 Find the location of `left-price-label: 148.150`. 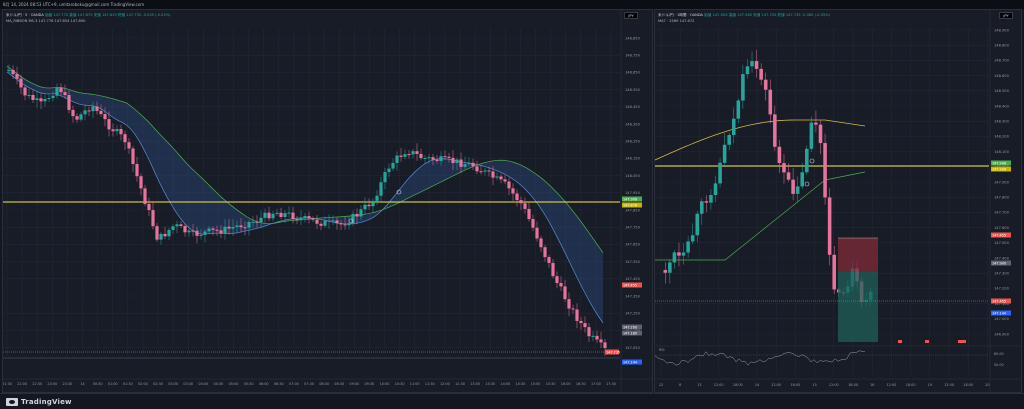

left-price-label: 148.150 is located at coordinates (633, 159).